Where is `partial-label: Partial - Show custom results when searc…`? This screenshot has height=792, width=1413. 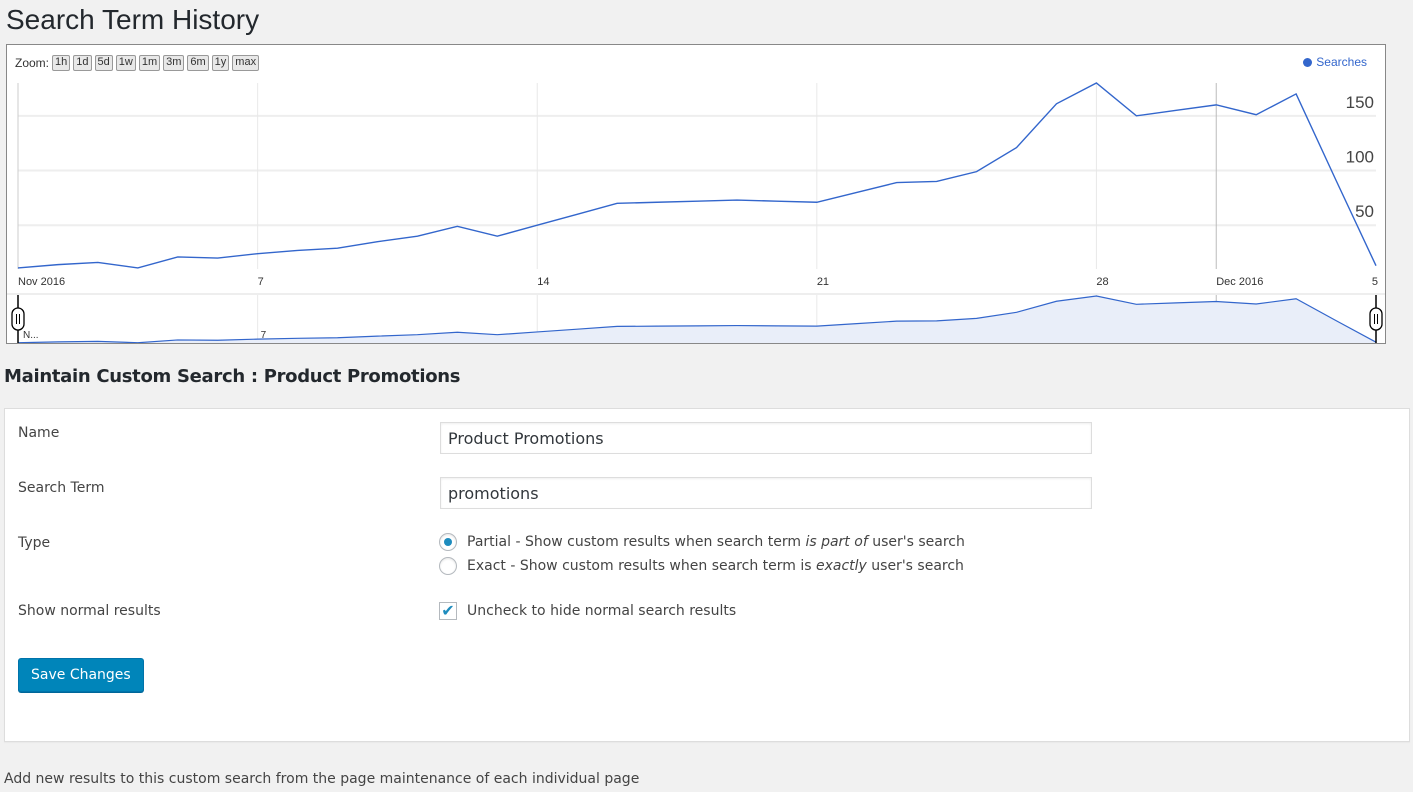 partial-label: Partial - Show custom results when searc… is located at coordinates (716, 542).